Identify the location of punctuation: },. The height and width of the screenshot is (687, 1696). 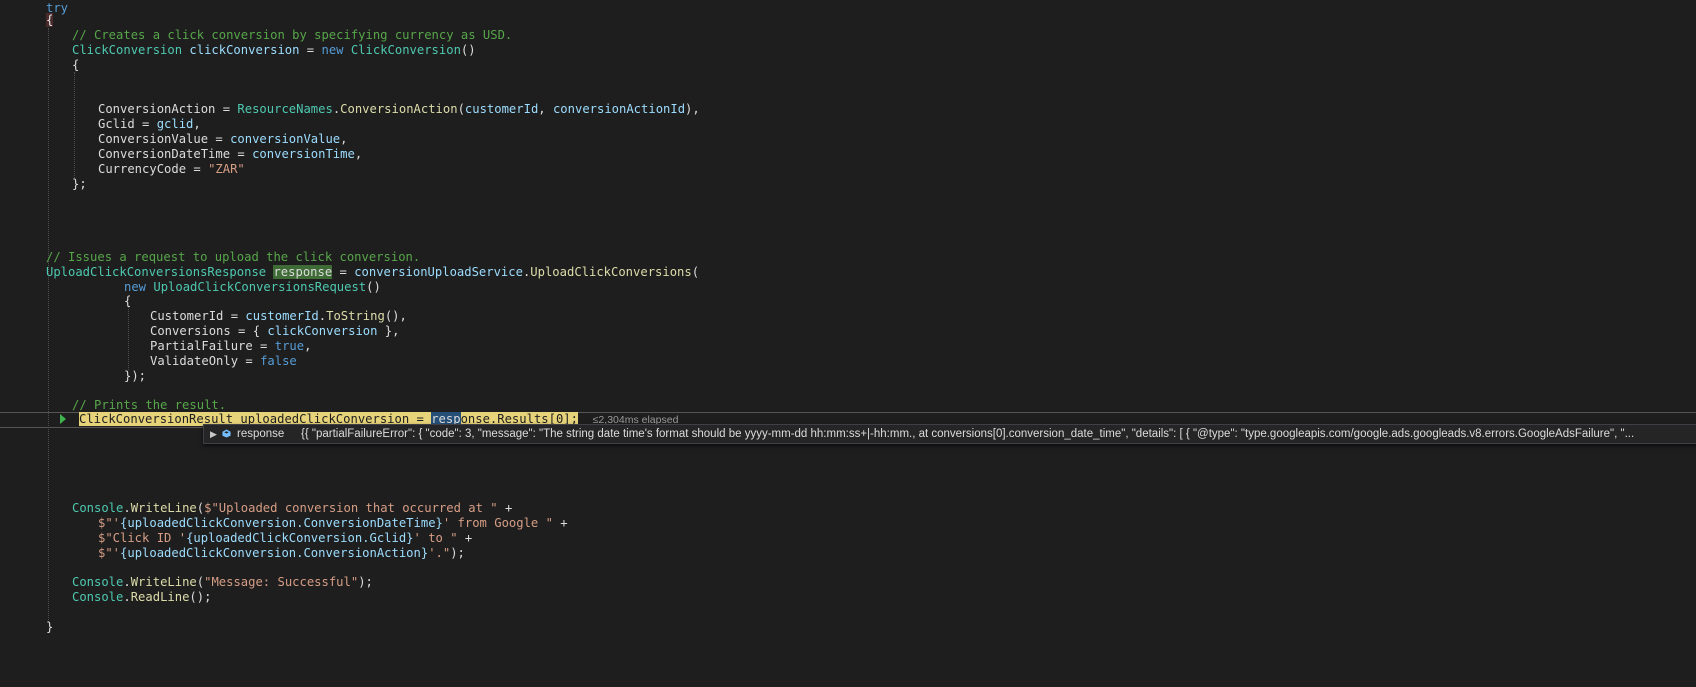
(388, 331).